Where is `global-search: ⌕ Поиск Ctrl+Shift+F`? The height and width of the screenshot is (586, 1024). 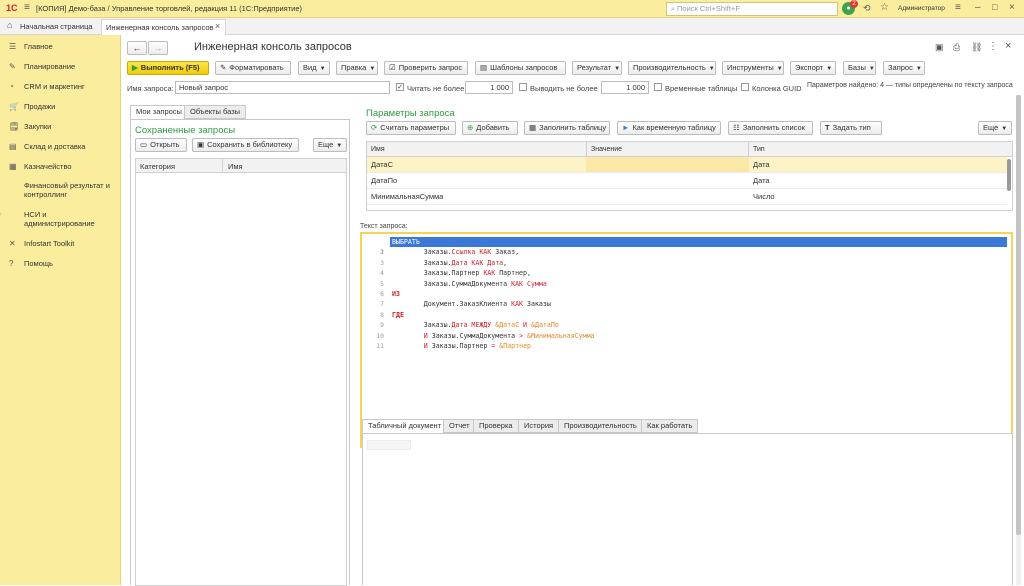 global-search: ⌕ Поиск Ctrl+Shift+F is located at coordinates (752, 9).